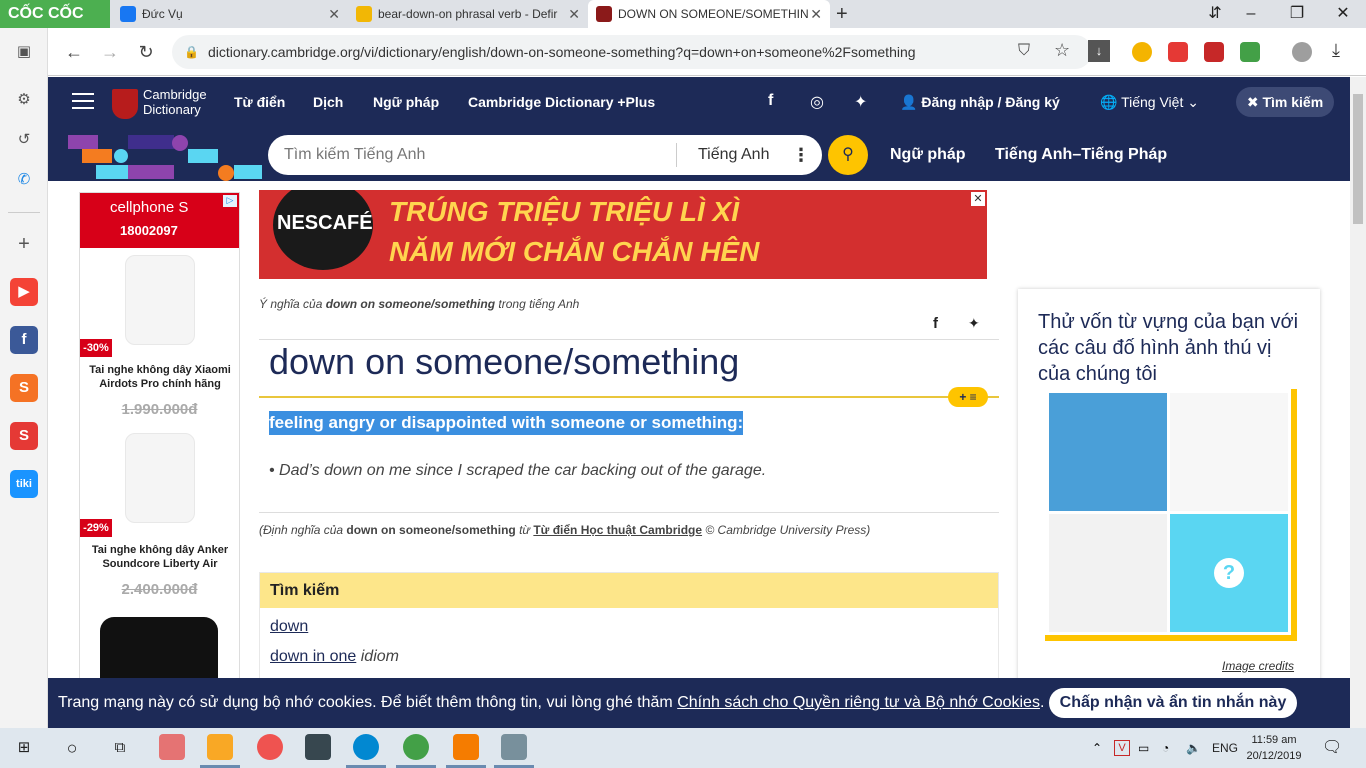 This screenshot has width=1366, height=768. What do you see at coordinates (230, 201) in the screenshot?
I see `adchoices-icon: ▷` at bounding box center [230, 201].